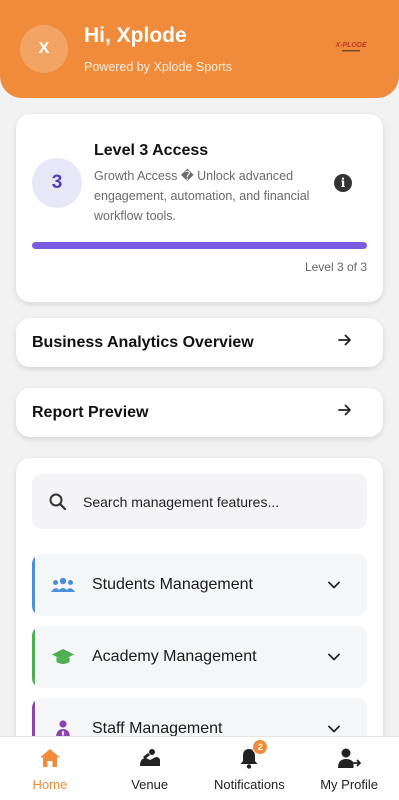  What do you see at coordinates (57, 183) in the screenshot?
I see `level-number-badge: 3` at bounding box center [57, 183].